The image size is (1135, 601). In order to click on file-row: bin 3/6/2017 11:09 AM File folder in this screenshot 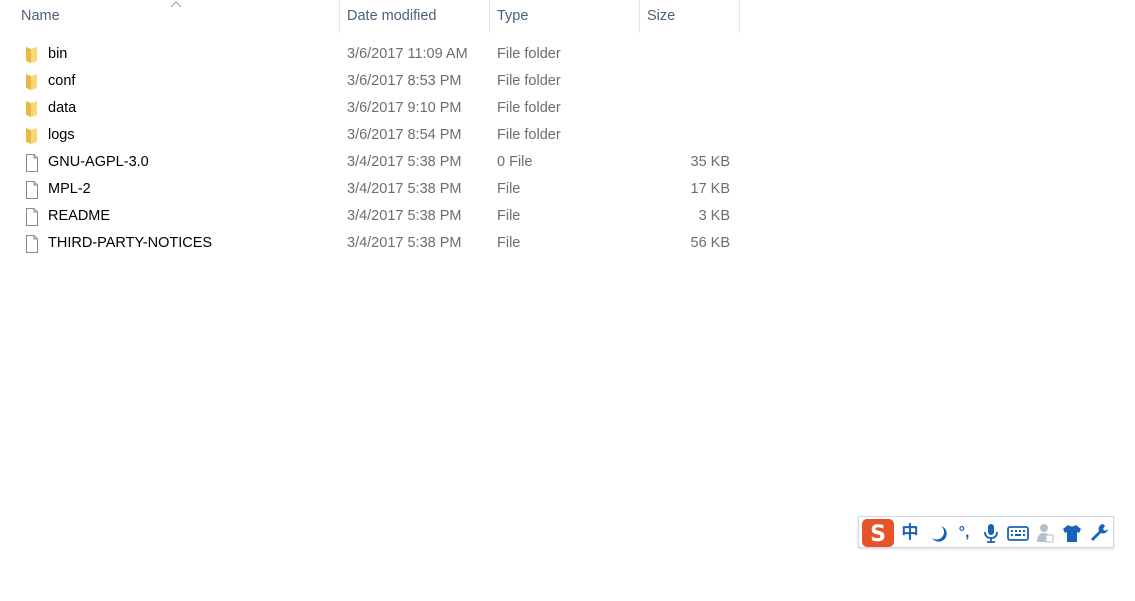, I will do `click(370, 54)`.